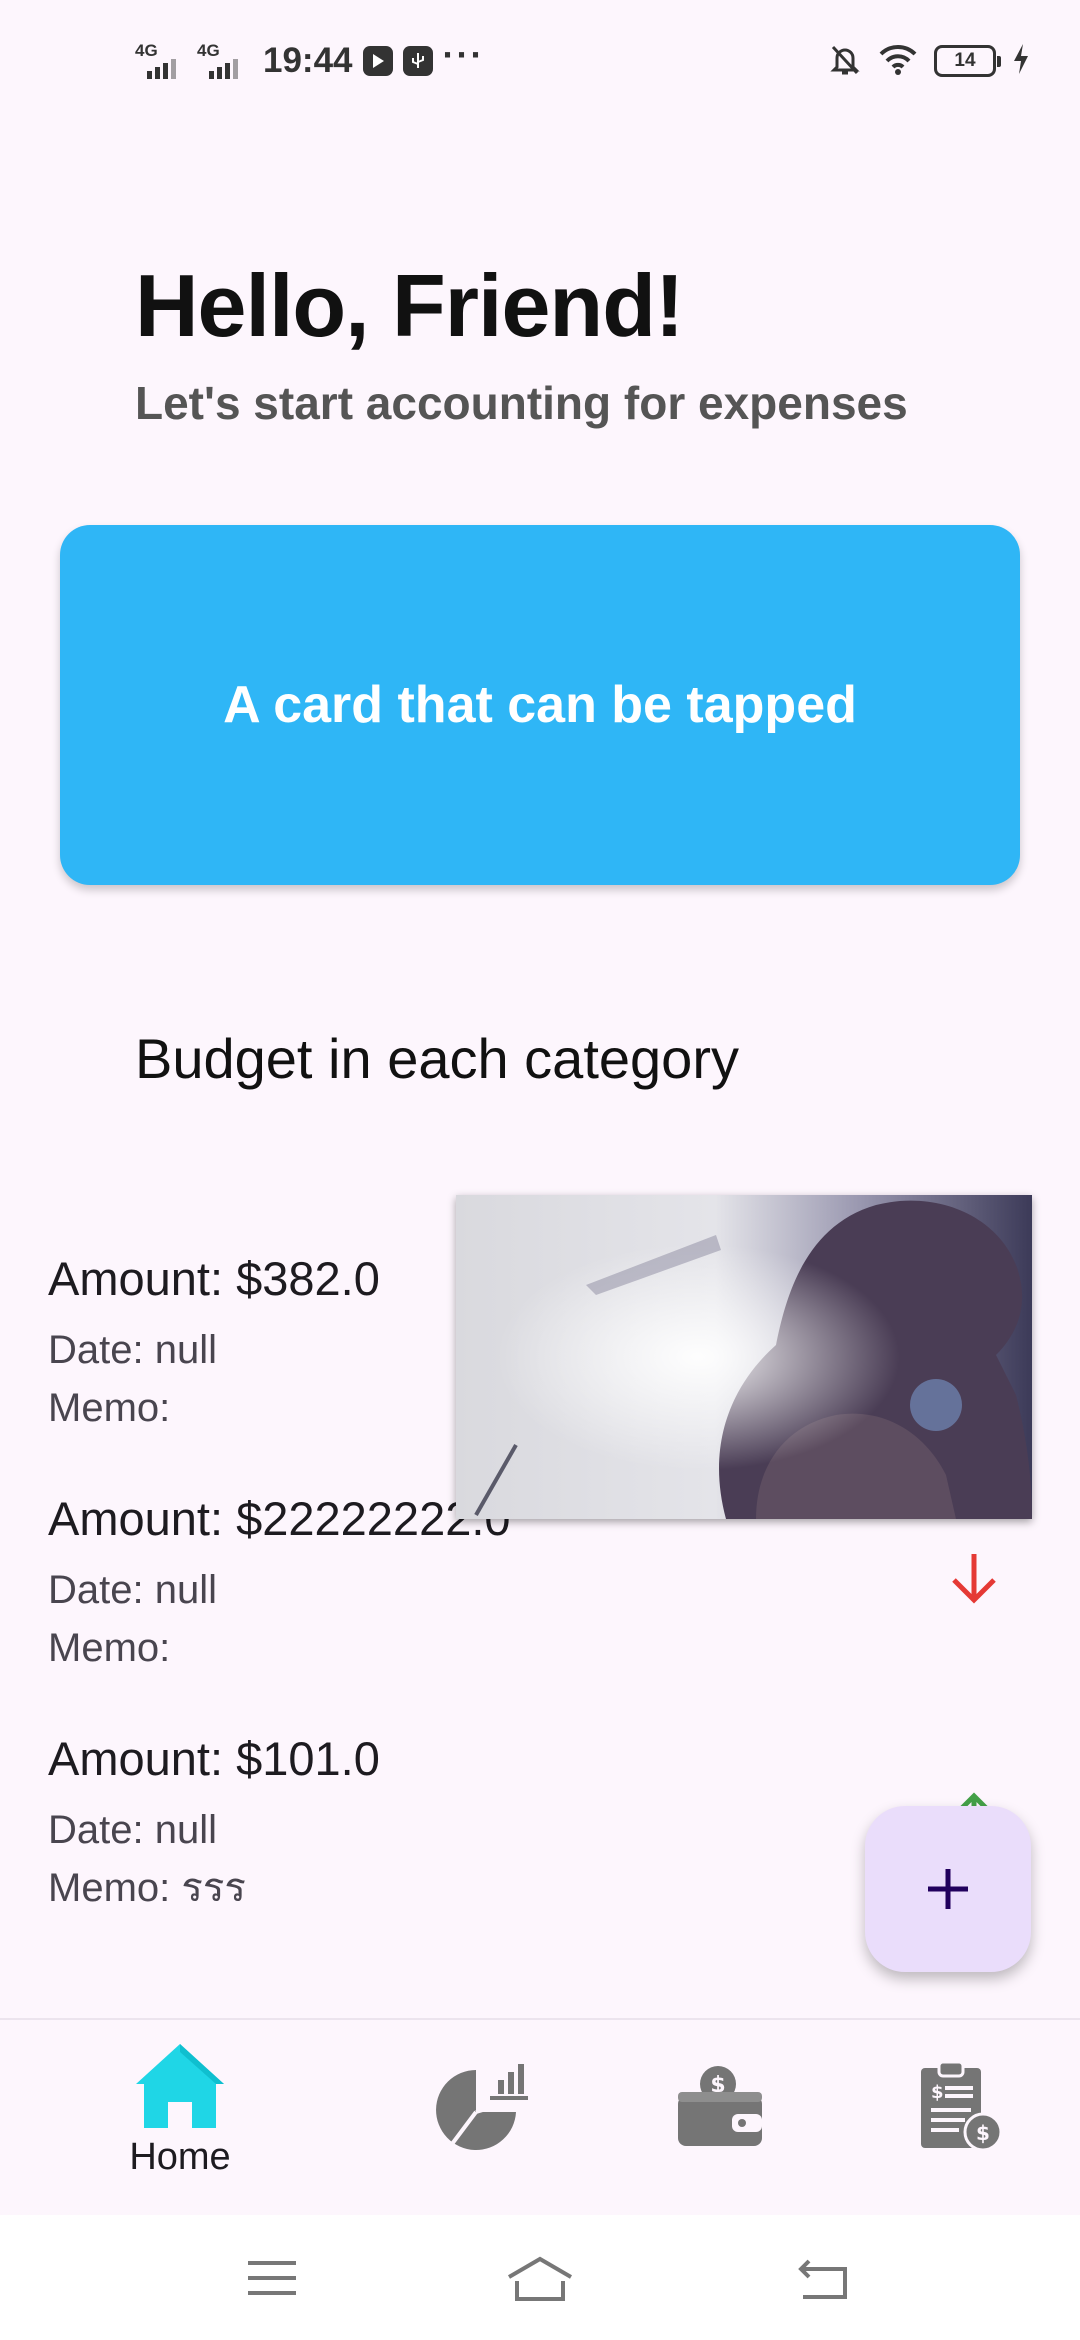 The height and width of the screenshot is (2340, 1080). What do you see at coordinates (974, 1578) in the screenshot?
I see `arrow-down-icon` at bounding box center [974, 1578].